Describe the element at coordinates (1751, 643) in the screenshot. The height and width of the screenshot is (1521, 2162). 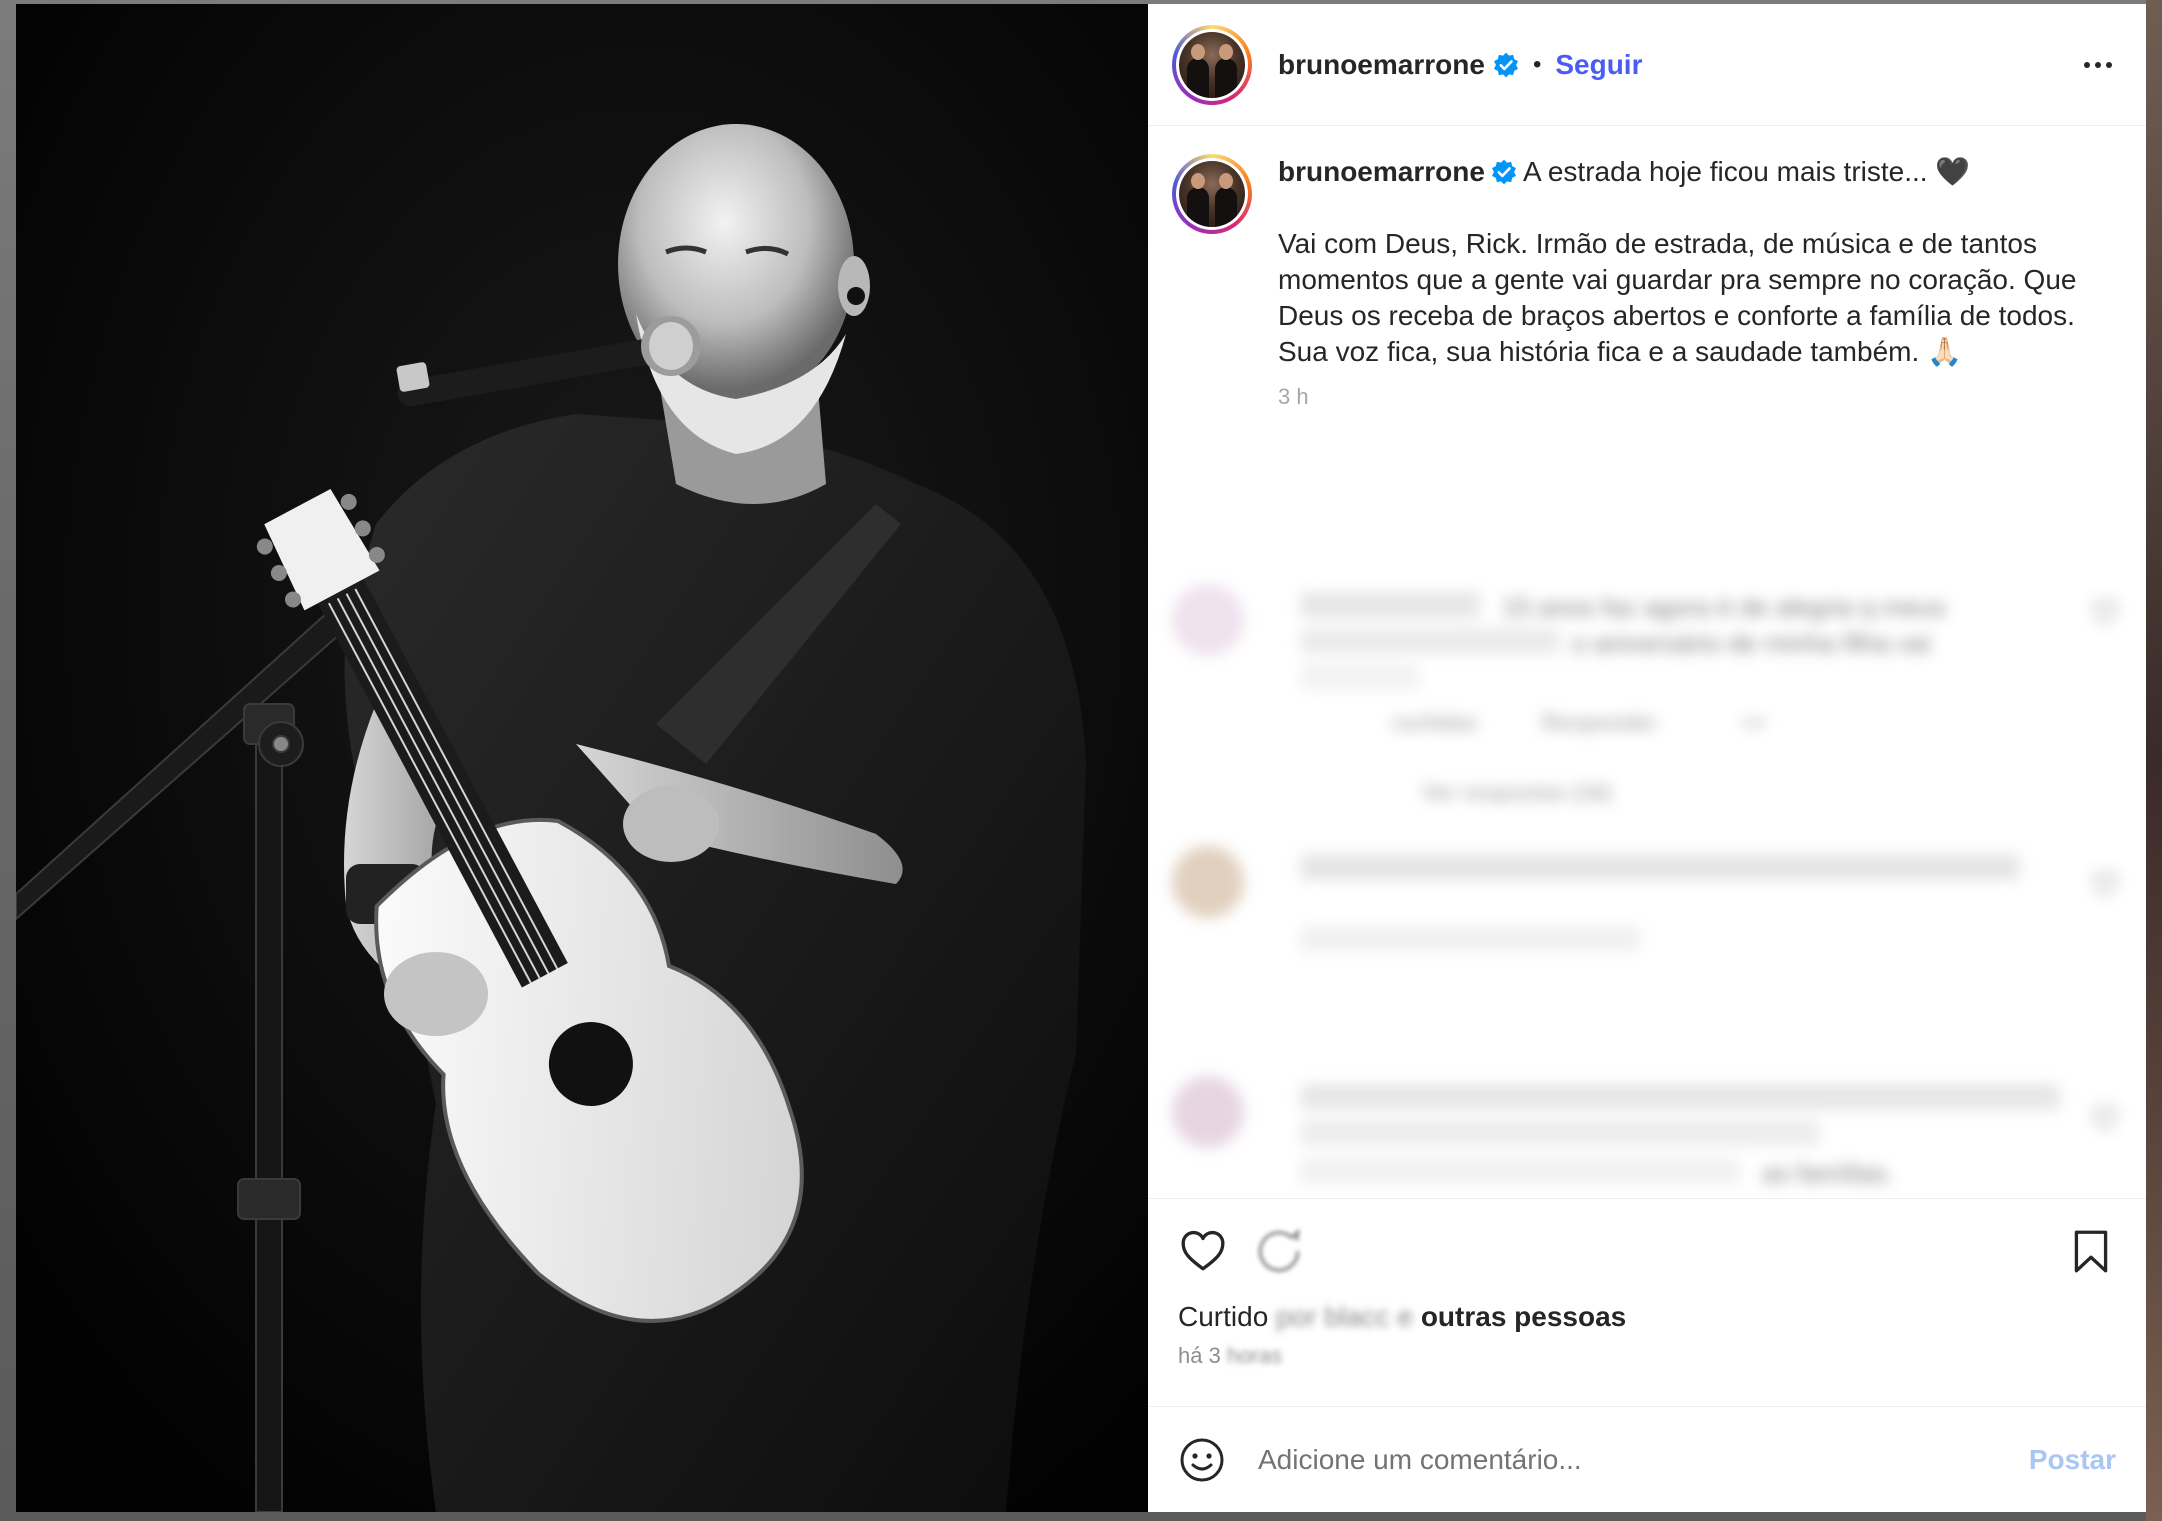
I see `comment-text: o aniversário de minha filha vai` at that location.